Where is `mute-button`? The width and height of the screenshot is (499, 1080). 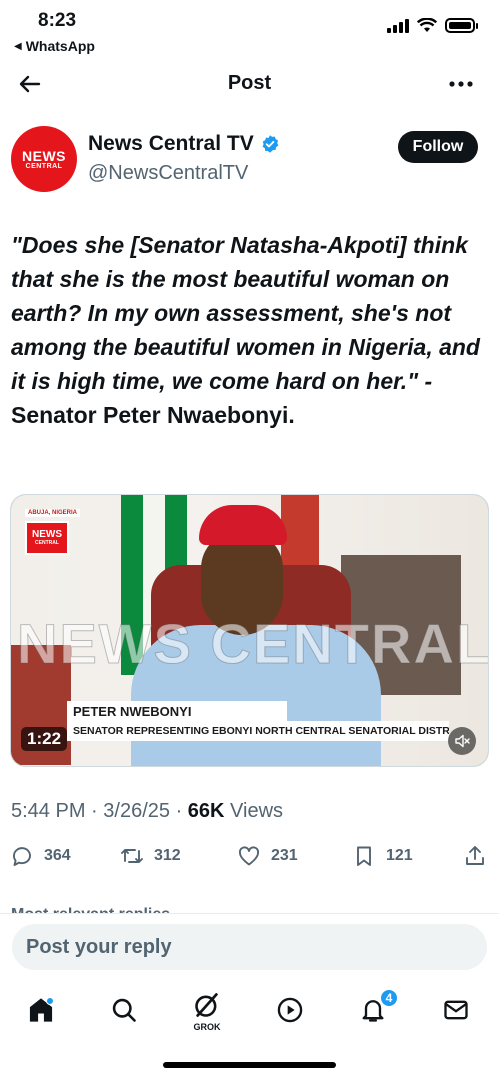
mute-button is located at coordinates (462, 741).